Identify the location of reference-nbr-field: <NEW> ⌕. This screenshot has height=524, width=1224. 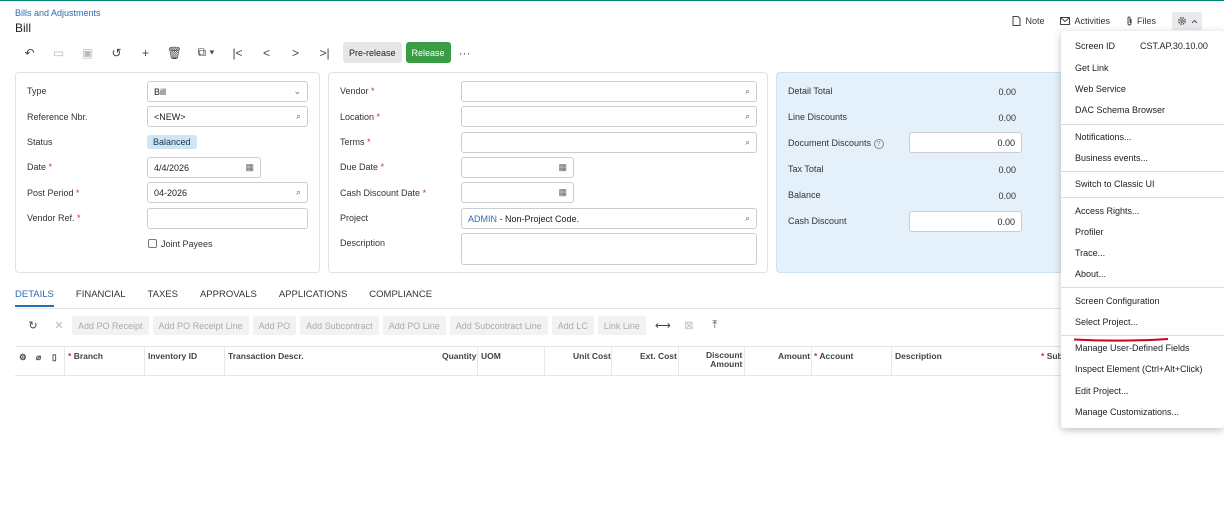
(227, 116).